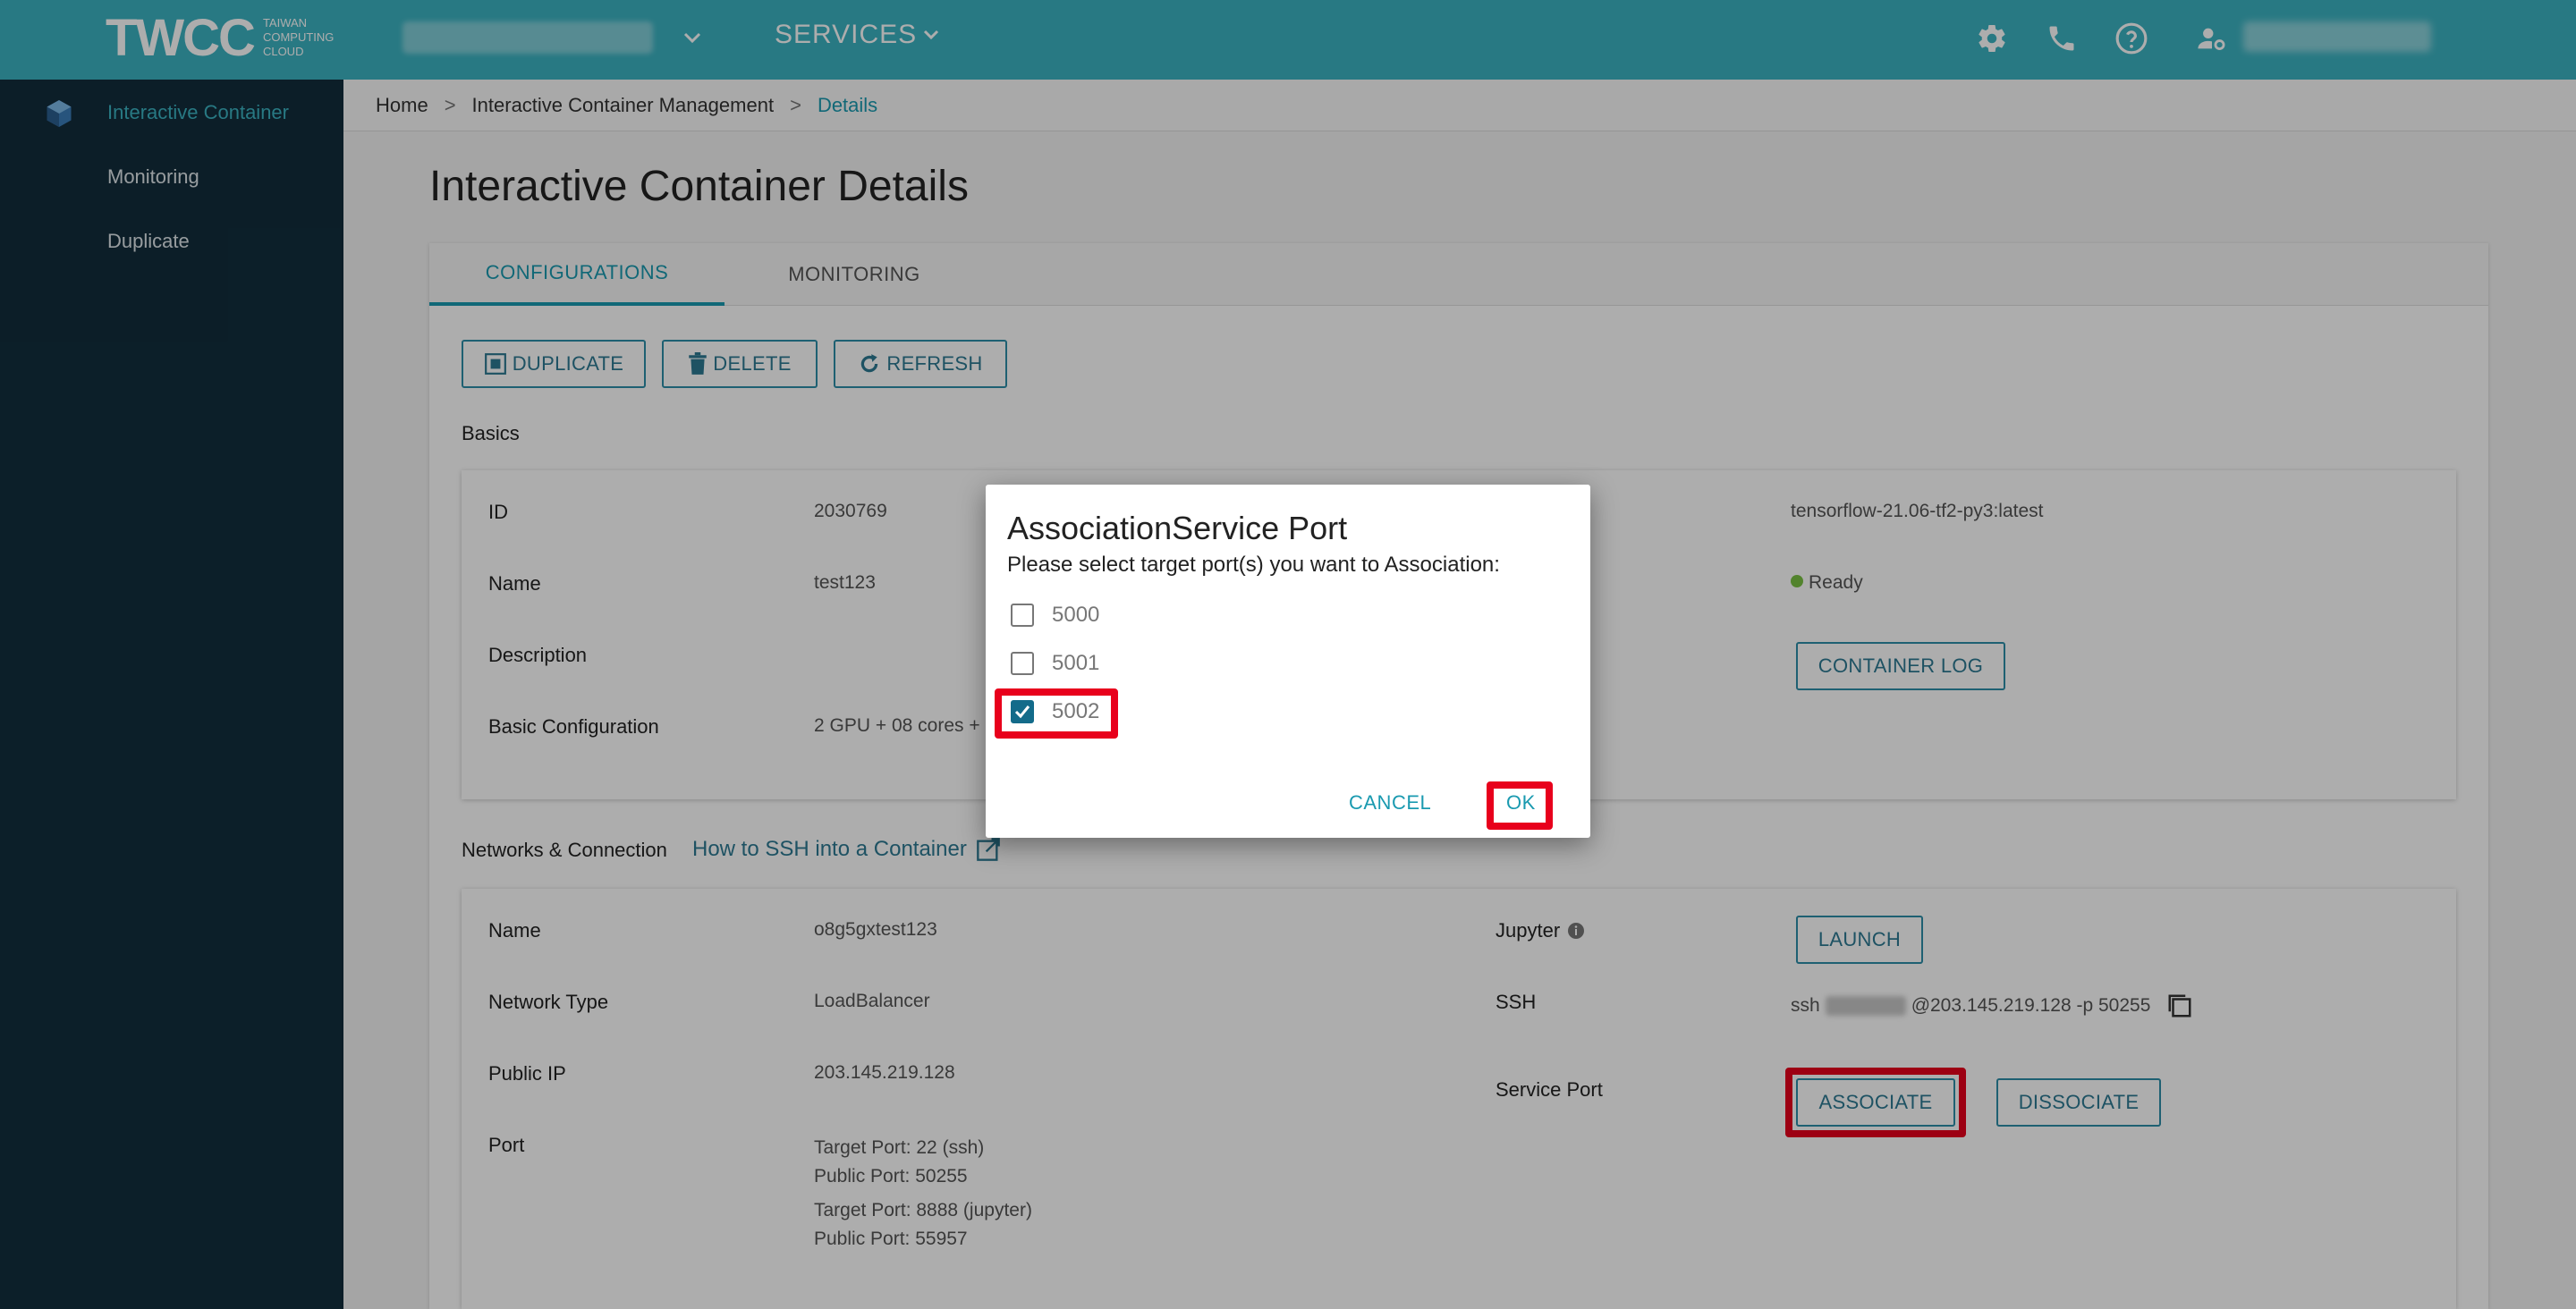  What do you see at coordinates (1177, 528) in the screenshot?
I see `dialog-title: AssociationService Port` at bounding box center [1177, 528].